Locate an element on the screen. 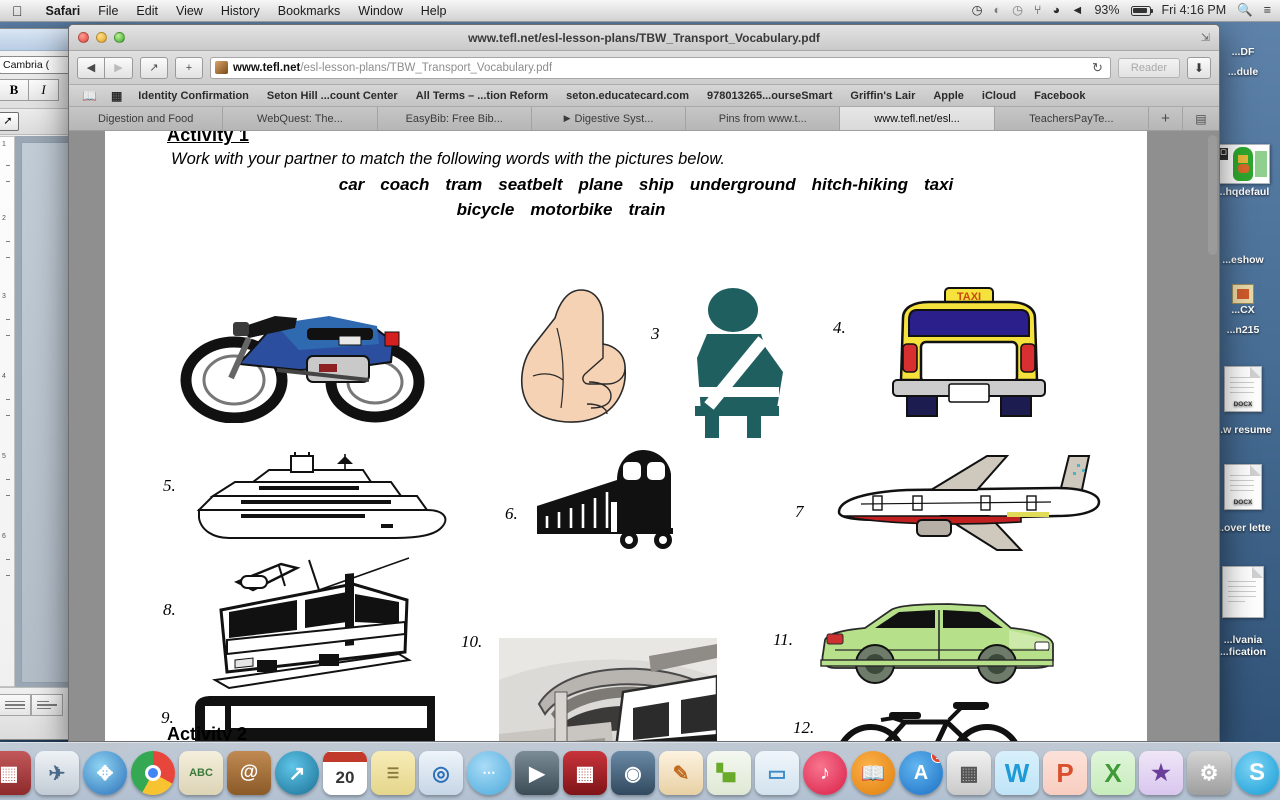 This screenshot has height=800, width=1280. tab-overview-icon: ▤ is located at coordinates (1200, 118).